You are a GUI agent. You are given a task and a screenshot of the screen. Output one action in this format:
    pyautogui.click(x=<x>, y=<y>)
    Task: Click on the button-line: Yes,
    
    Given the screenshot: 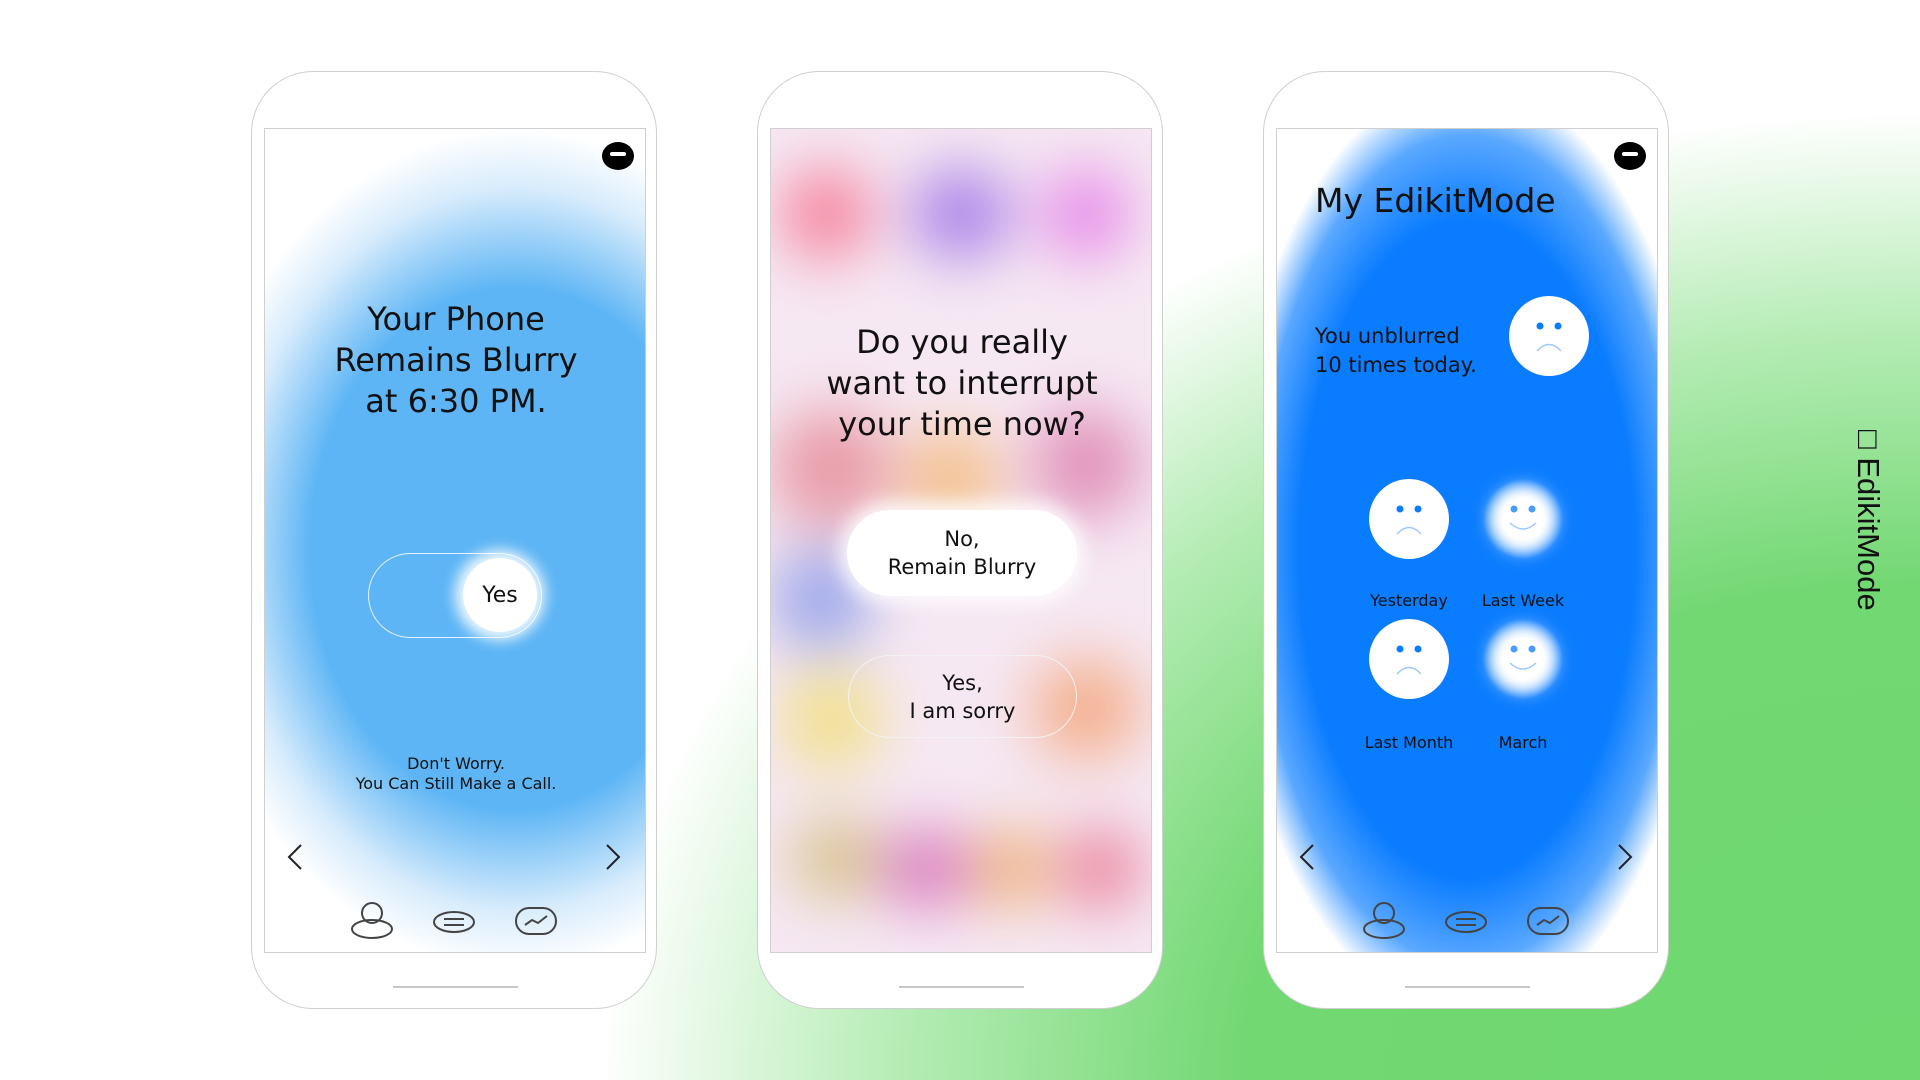 What is the action you would take?
    pyautogui.click(x=962, y=683)
    